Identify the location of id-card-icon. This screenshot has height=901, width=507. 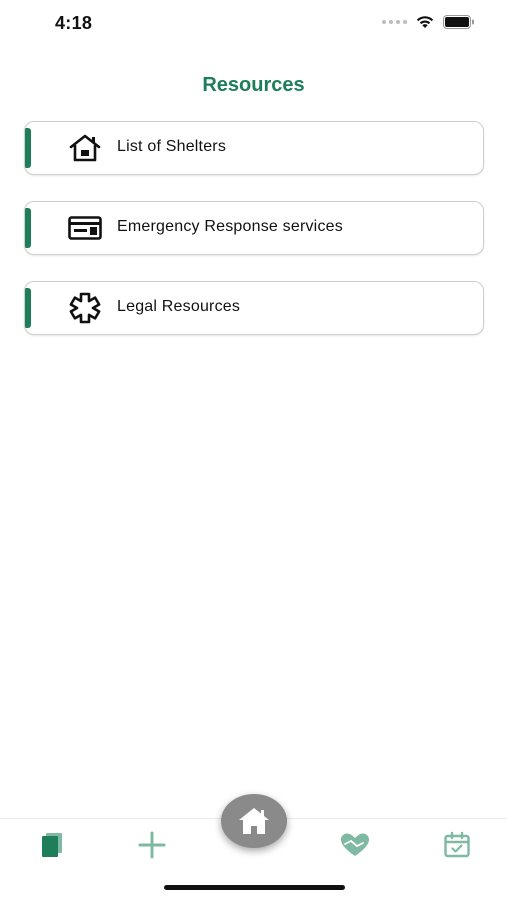
(85, 228).